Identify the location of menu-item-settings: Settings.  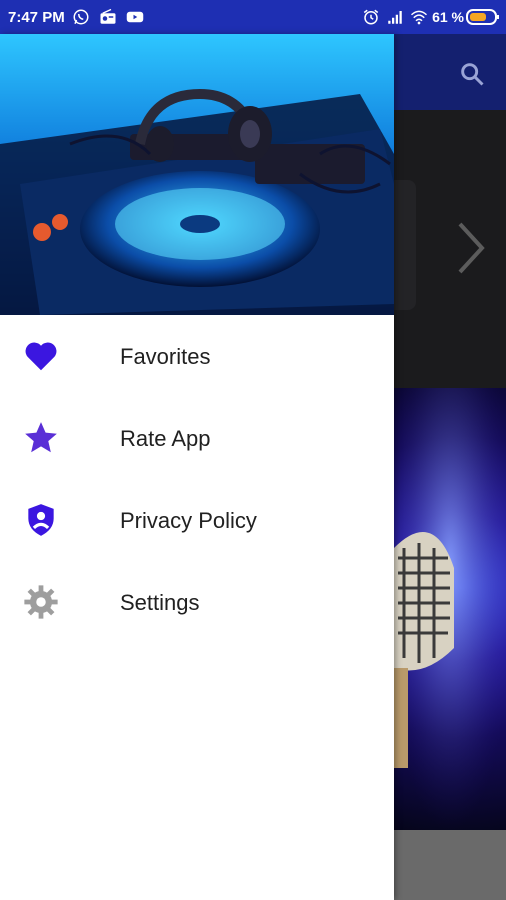
(197, 602).